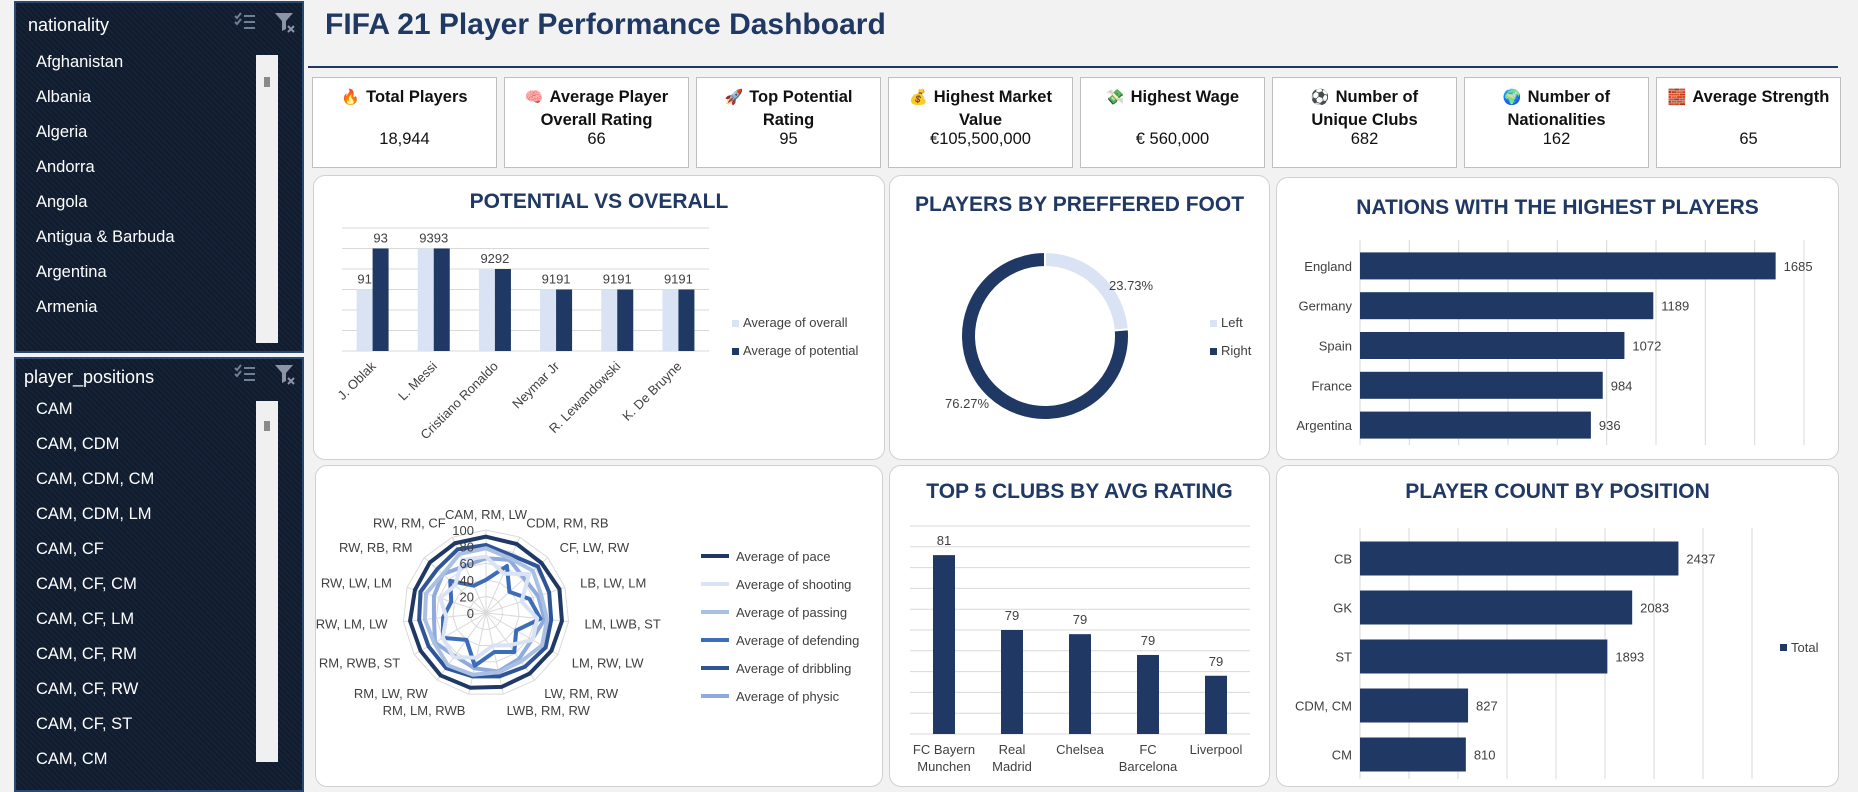  I want to click on kpi-value: 682, so click(1364, 139).